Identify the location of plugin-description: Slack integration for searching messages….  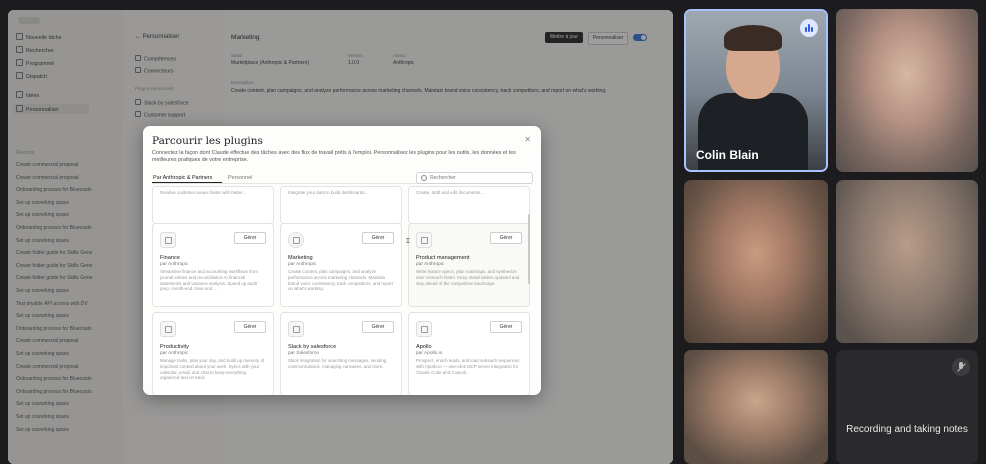
(337, 363).